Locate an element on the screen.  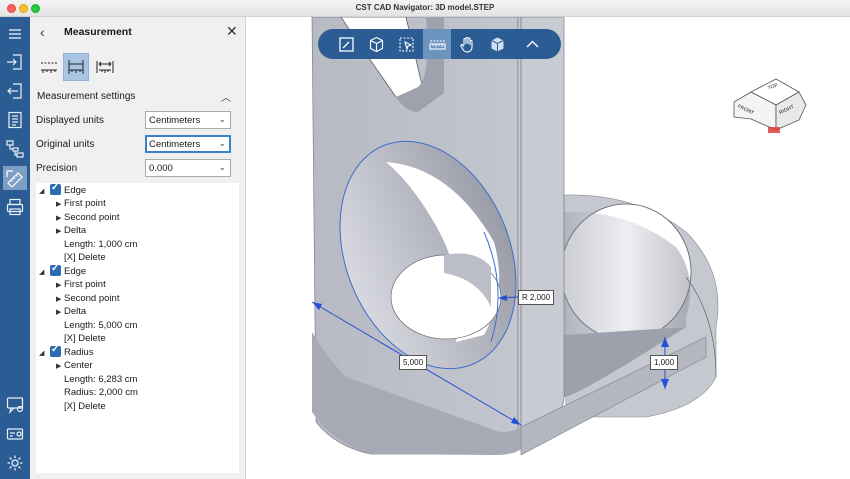
original-units-select: Centimeters ⌄ is located at coordinates (188, 144).